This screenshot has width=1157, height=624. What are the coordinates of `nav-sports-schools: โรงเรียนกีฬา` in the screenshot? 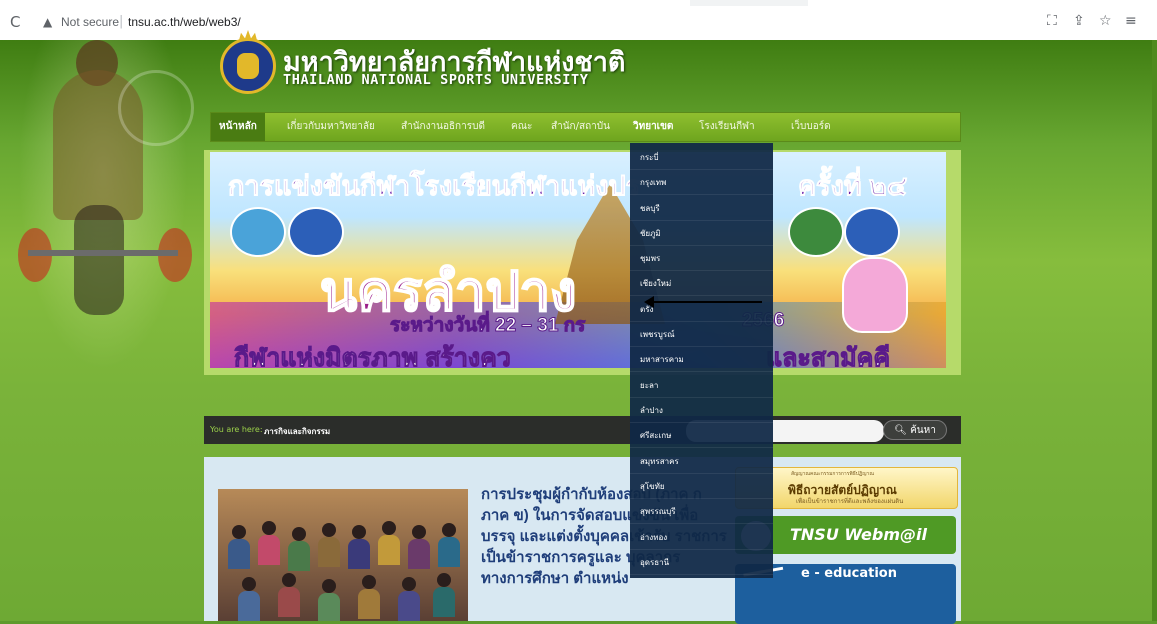 It's located at (727, 127).